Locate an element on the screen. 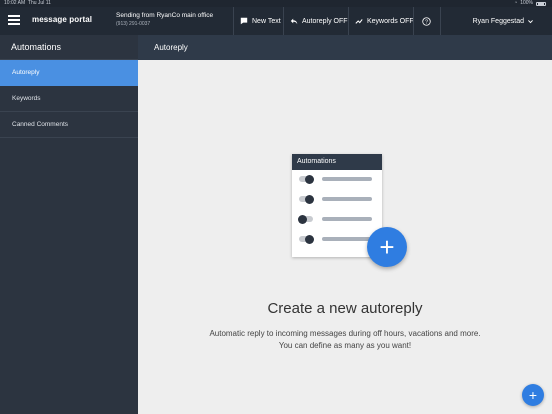 The image size is (552, 414). add-autoreply-button: + is located at coordinates (387, 247).